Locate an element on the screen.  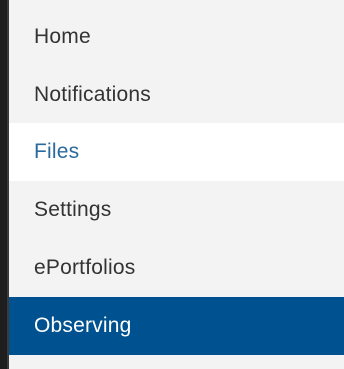
left-edge-bar is located at coordinates (4, 184).